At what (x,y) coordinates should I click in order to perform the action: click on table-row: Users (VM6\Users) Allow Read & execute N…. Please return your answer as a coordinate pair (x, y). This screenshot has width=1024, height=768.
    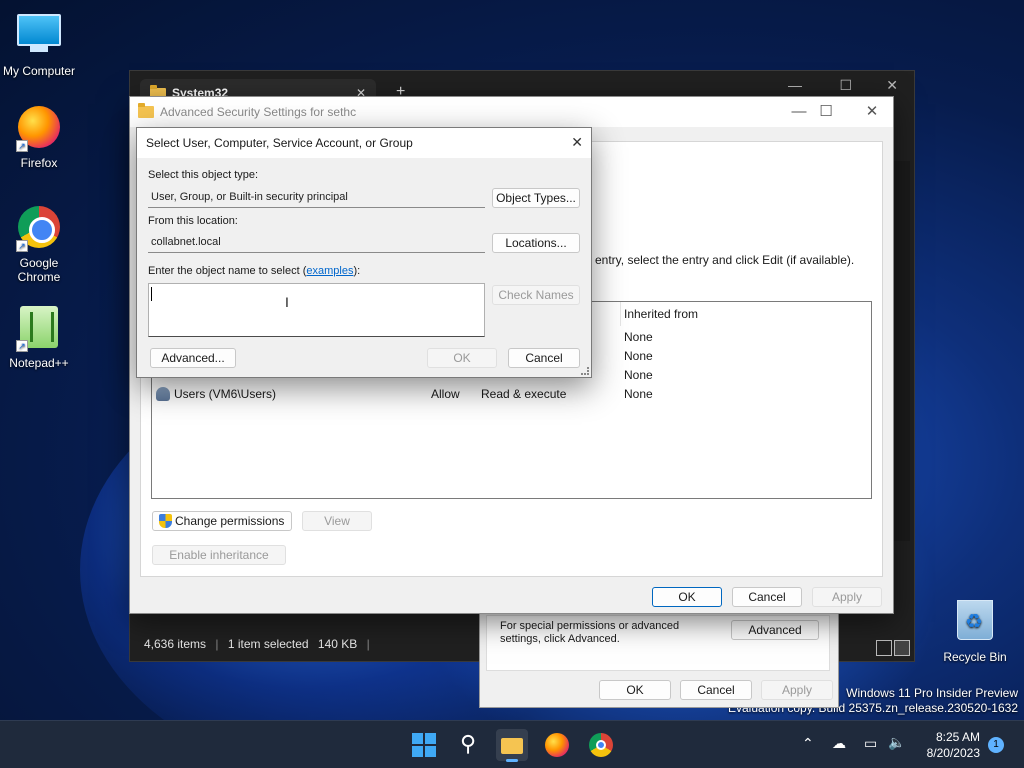
    Looking at the image, I should click on (511, 395).